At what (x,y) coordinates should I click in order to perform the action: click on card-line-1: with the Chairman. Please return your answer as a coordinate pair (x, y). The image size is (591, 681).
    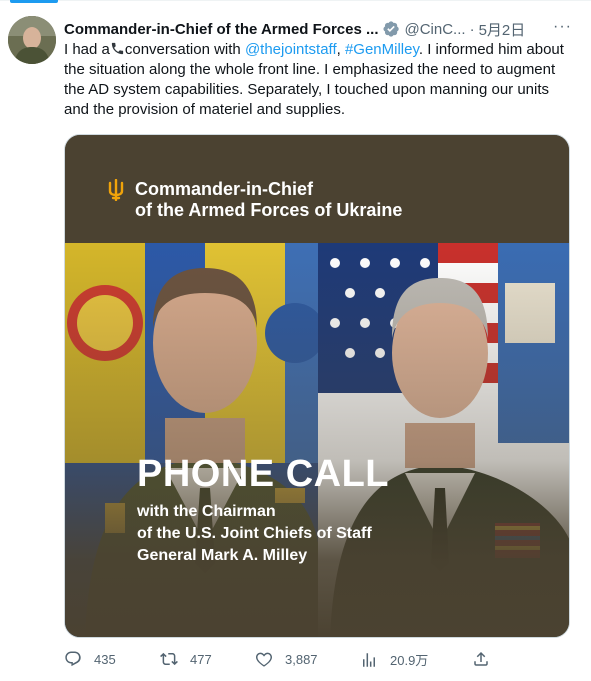
    Looking at the image, I should click on (206, 511).